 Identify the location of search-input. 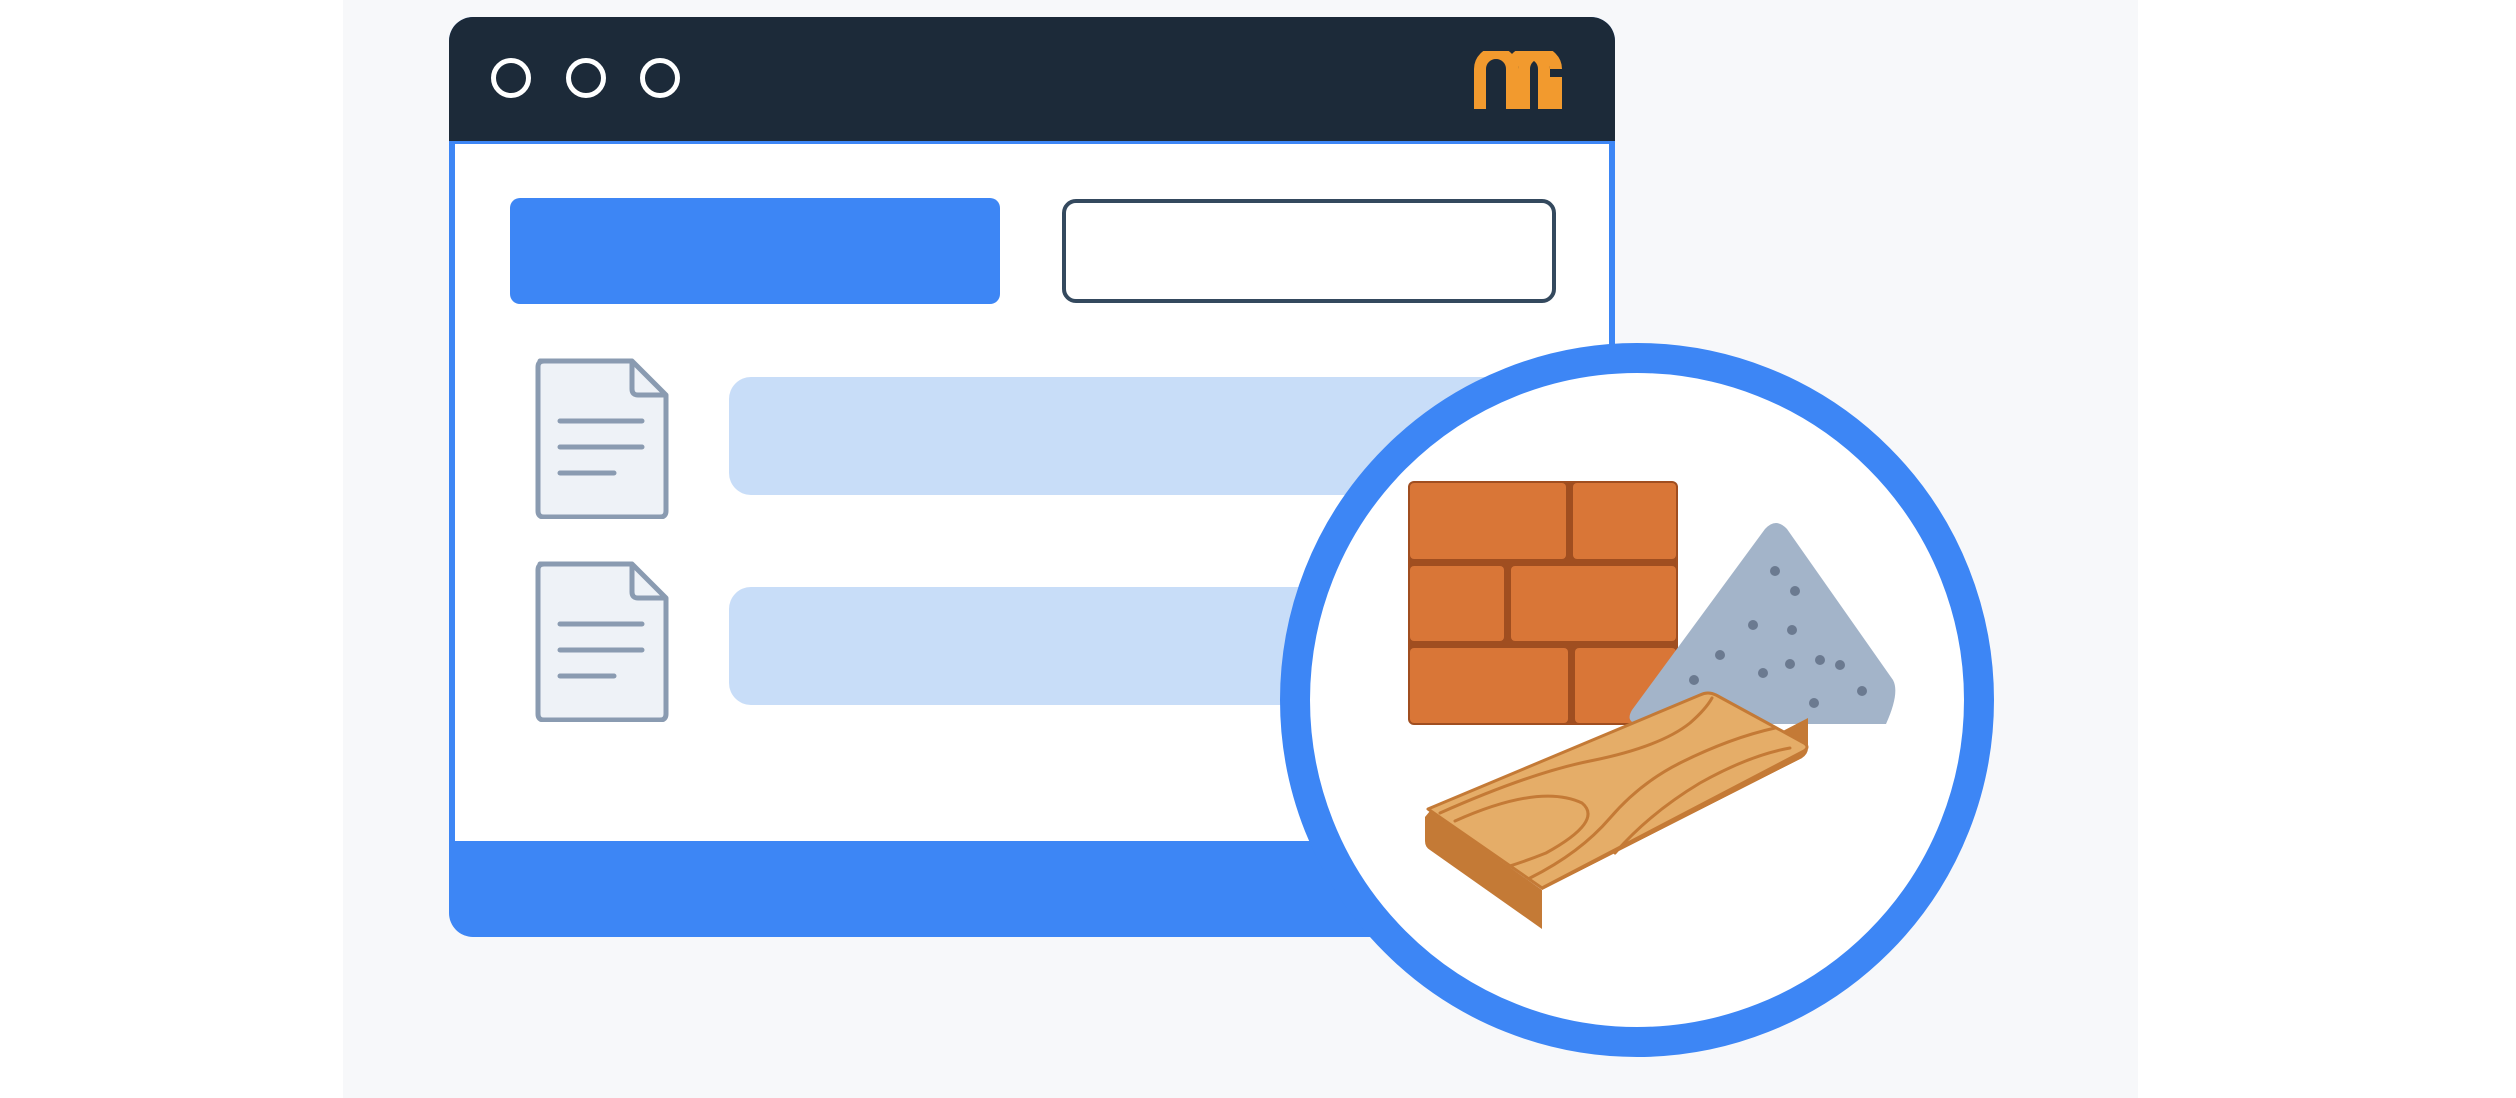
(1309, 251).